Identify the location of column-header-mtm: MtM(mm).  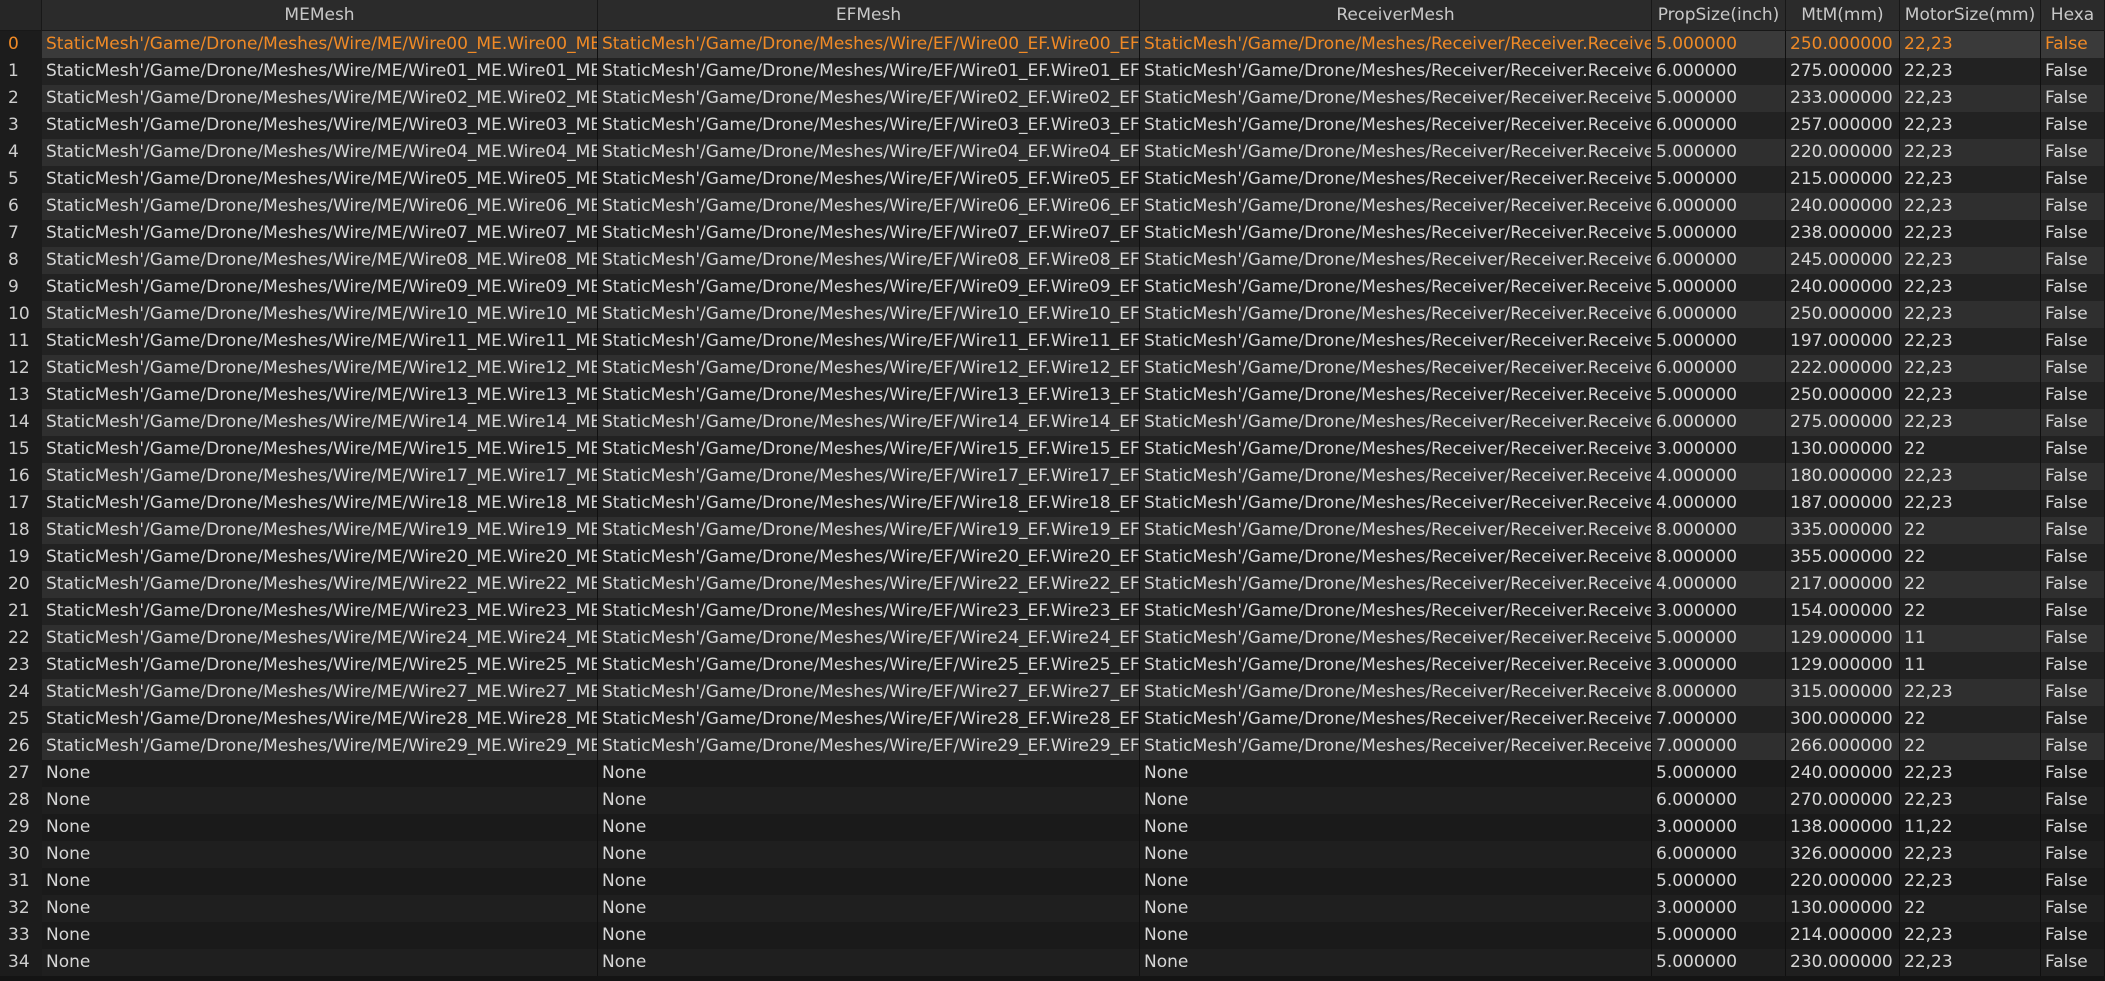
(1843, 15).